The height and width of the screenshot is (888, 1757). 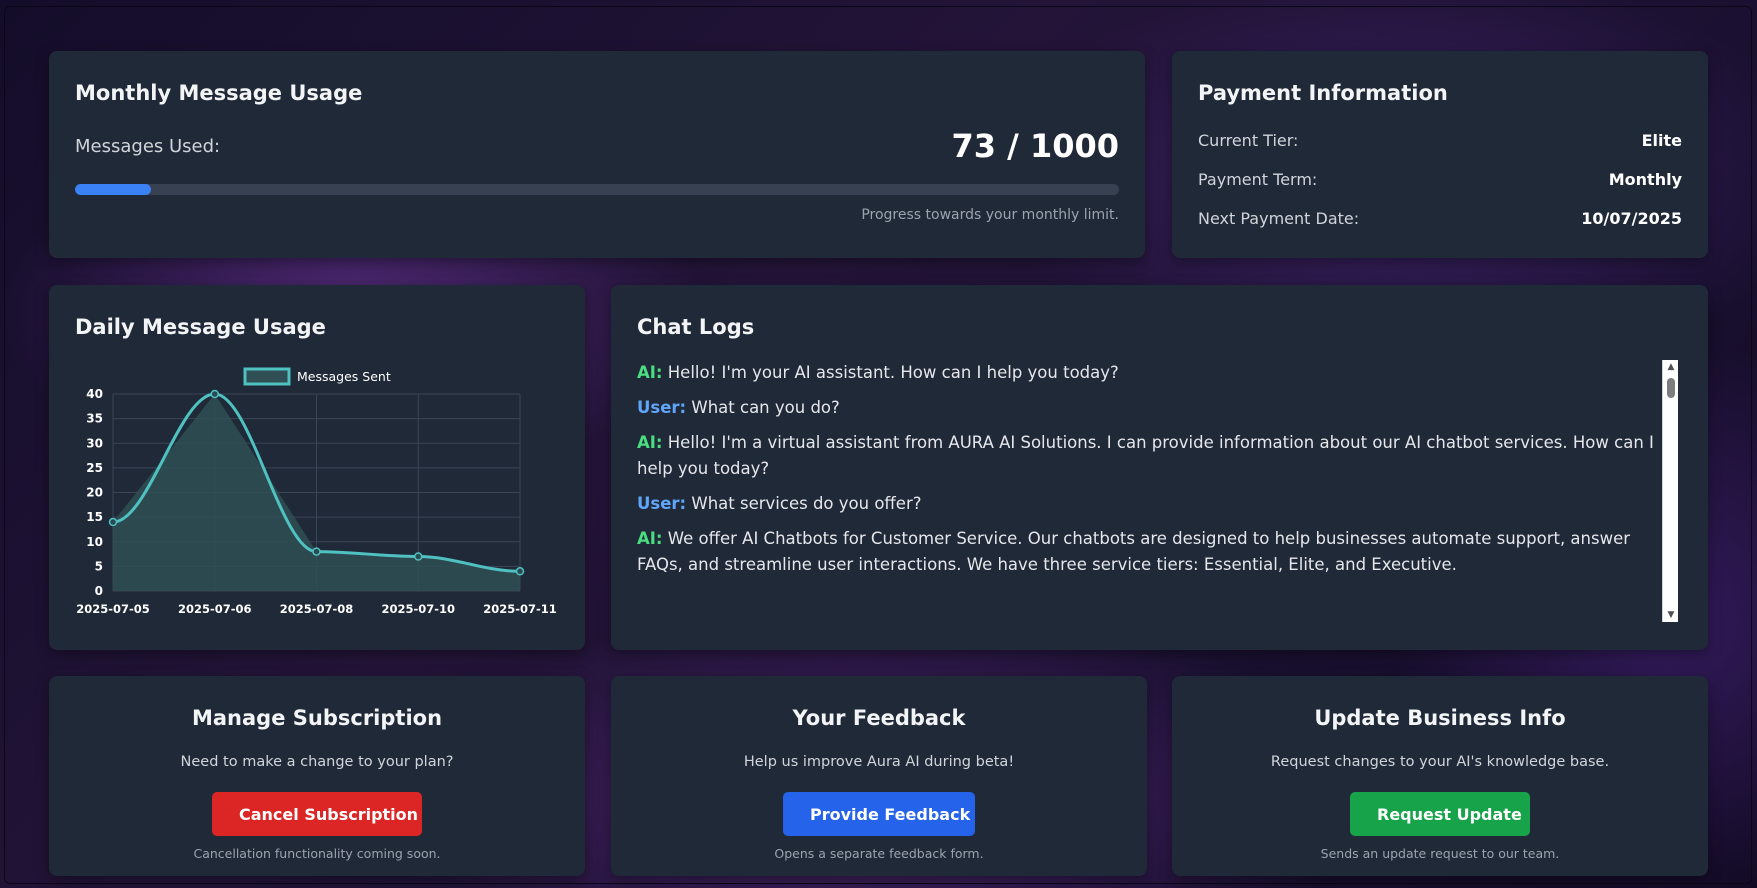 I want to click on business-info-note: Sends an update request to our team., so click(x=1440, y=853).